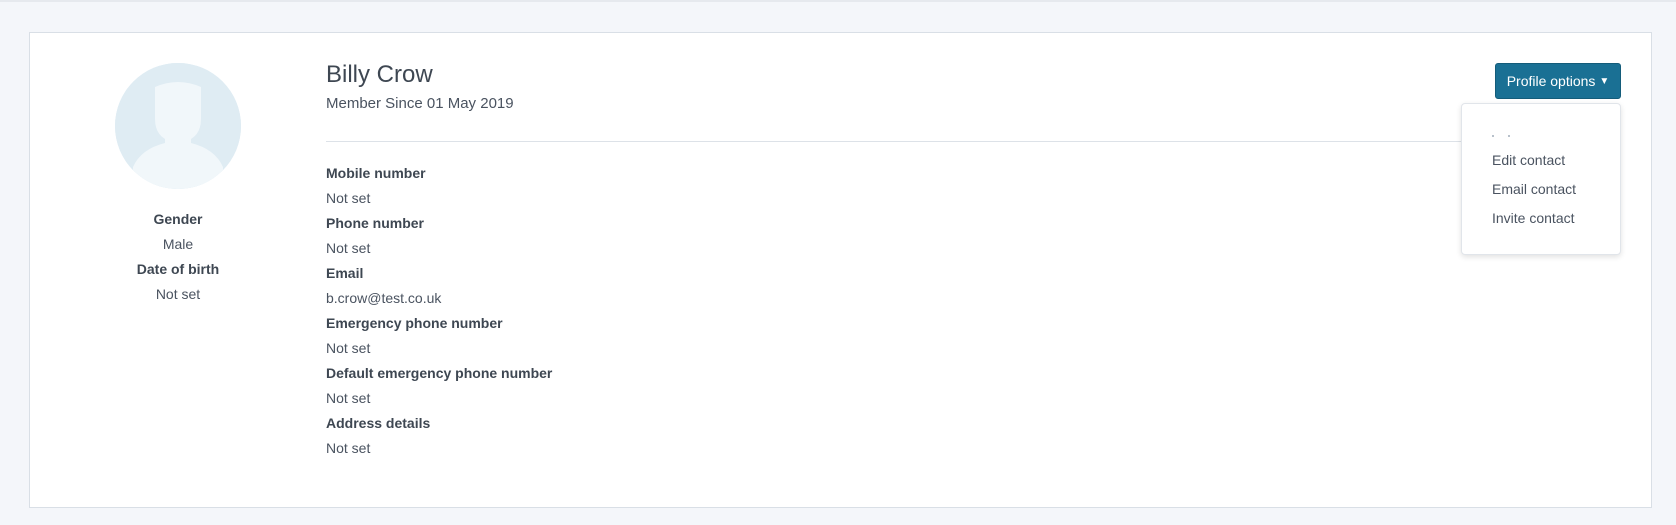  What do you see at coordinates (178, 269) in the screenshot?
I see `dob-label: Date of birth` at bounding box center [178, 269].